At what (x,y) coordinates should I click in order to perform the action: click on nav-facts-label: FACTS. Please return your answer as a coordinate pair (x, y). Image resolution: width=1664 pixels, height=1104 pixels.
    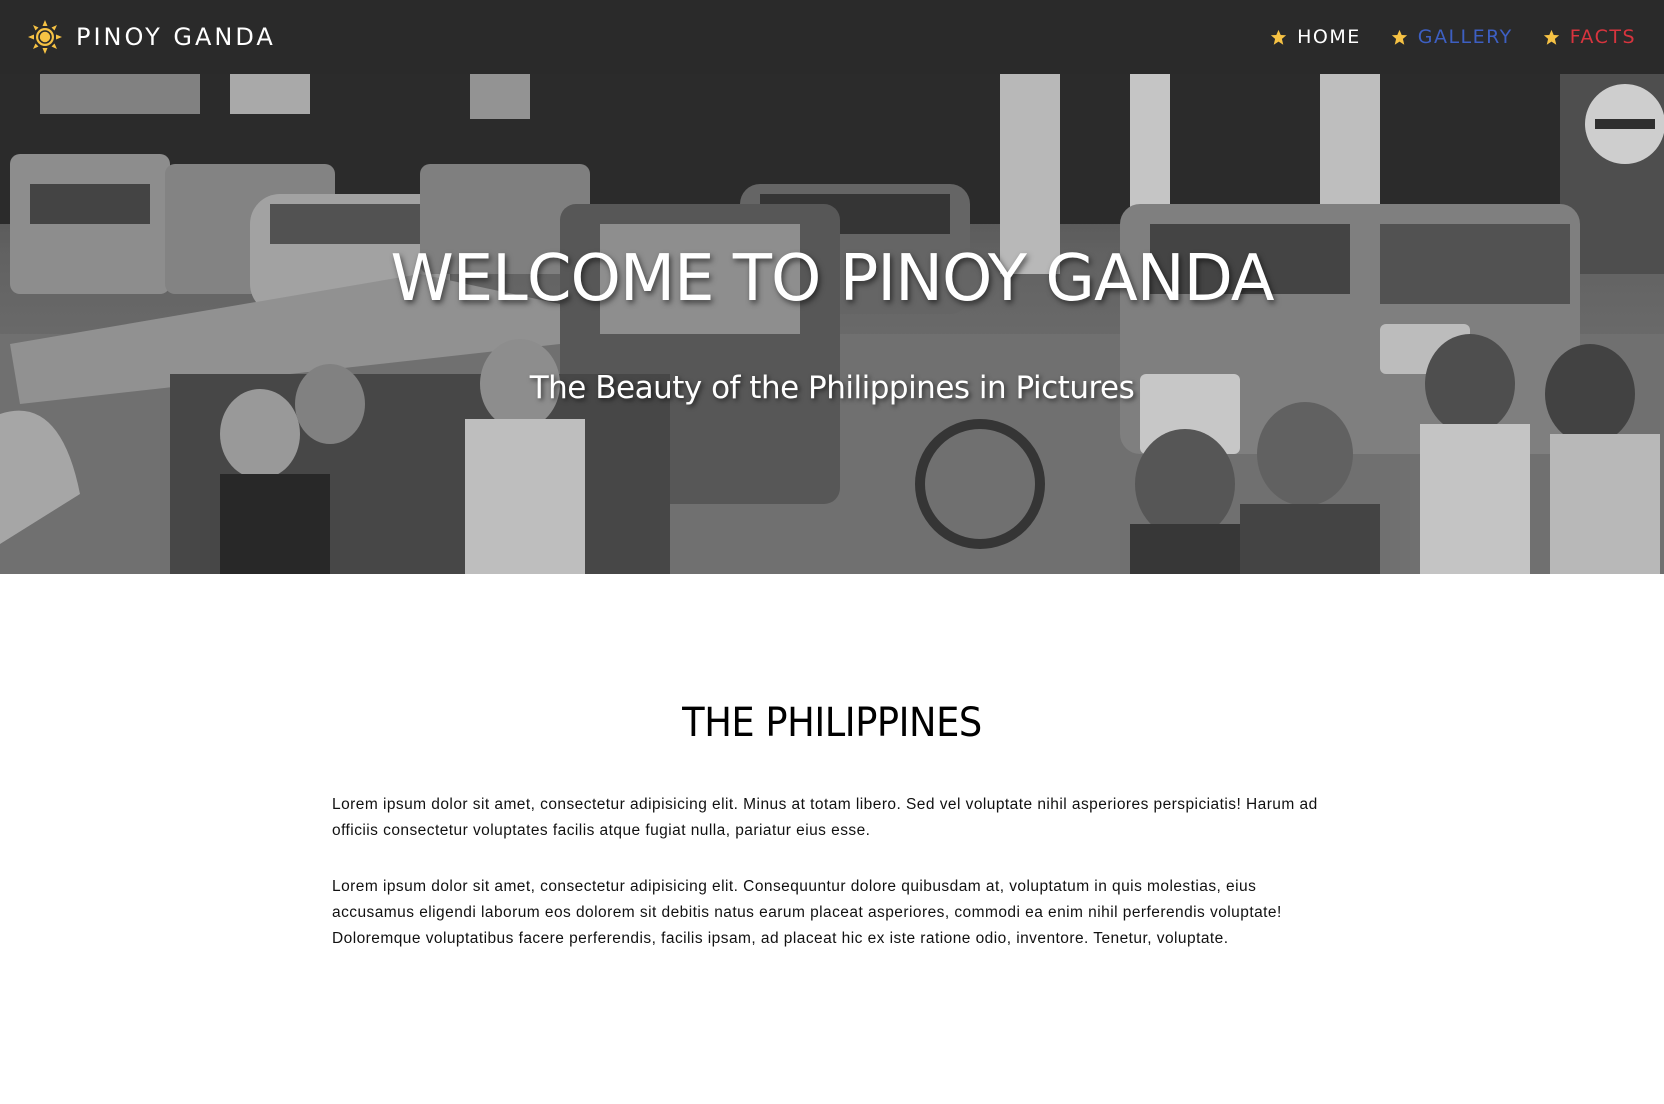
    Looking at the image, I should click on (1602, 37).